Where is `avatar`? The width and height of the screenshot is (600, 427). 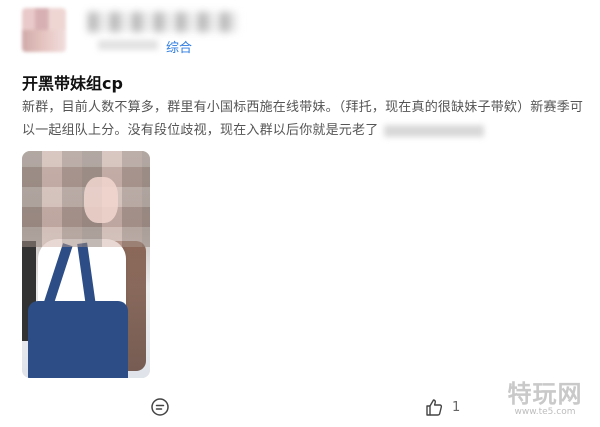 avatar is located at coordinates (44, 30).